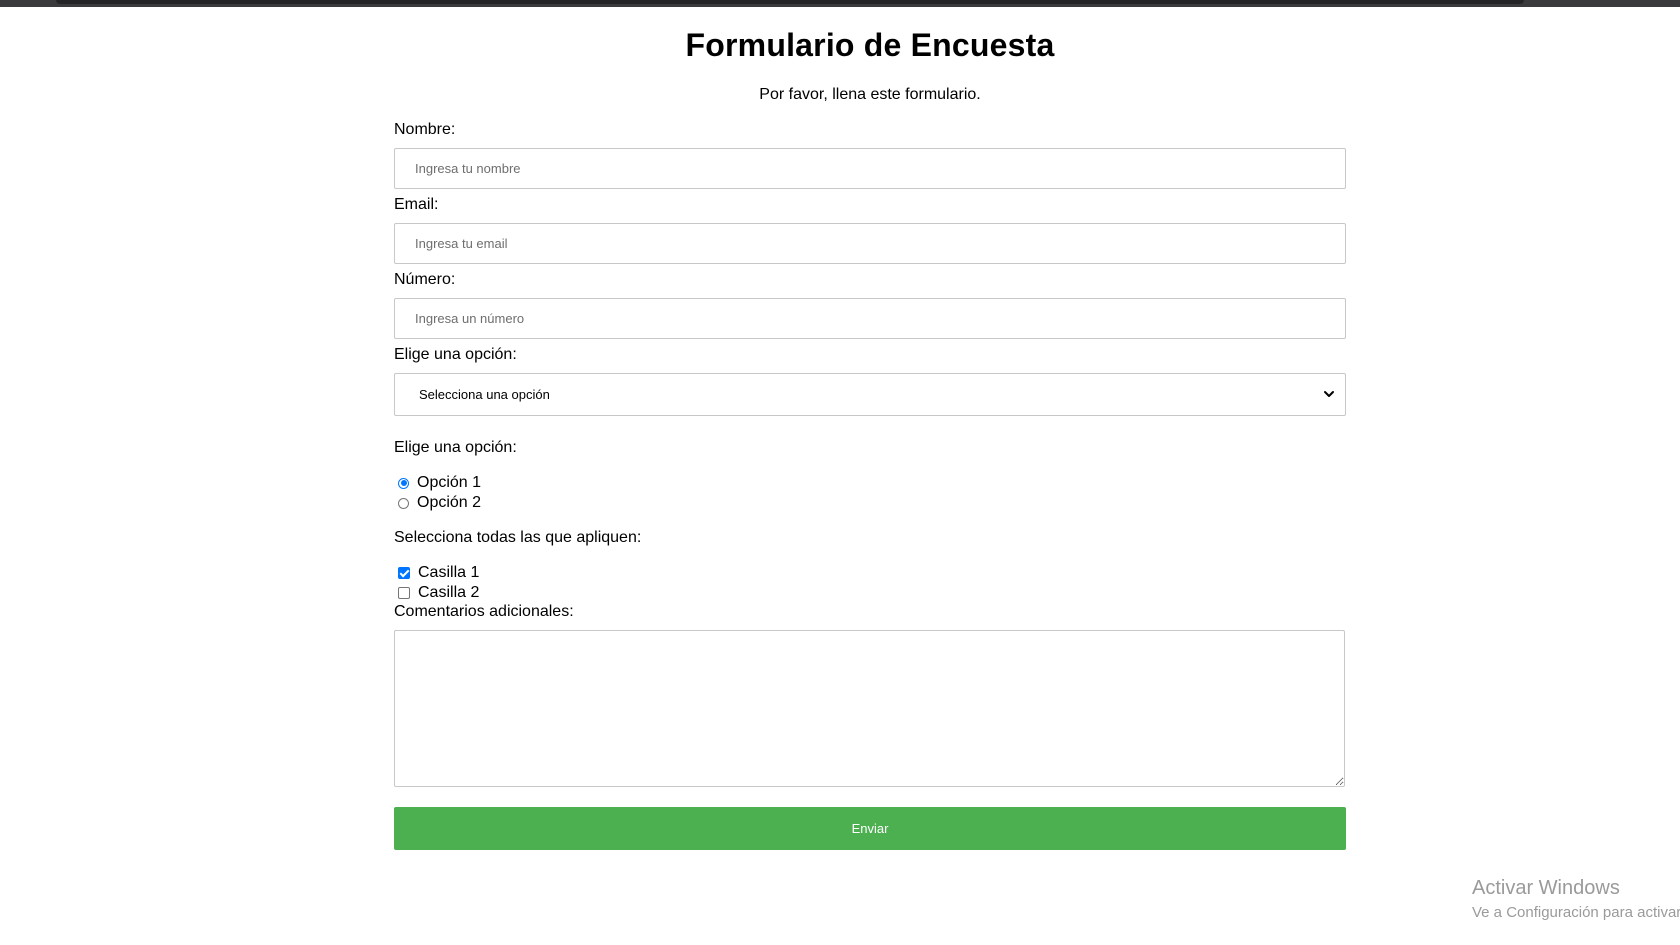 The width and height of the screenshot is (1680, 945). I want to click on browser-top-bar, so click(840, 3).